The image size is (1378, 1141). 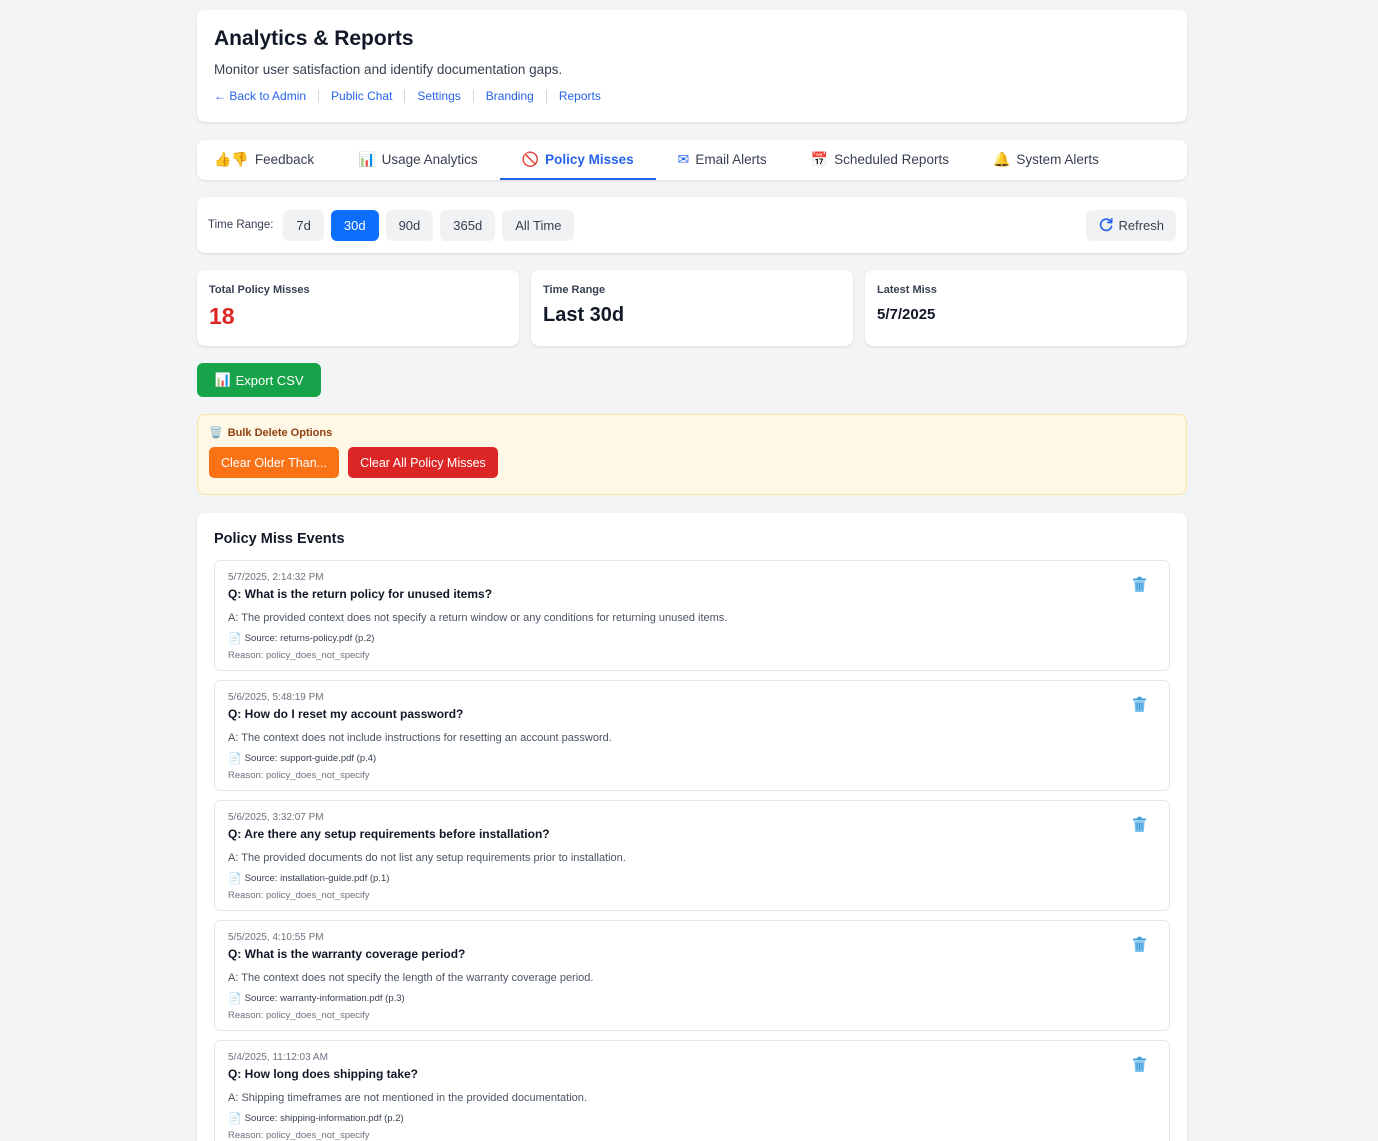 I want to click on refresh-button: Refresh, so click(x=1131, y=225).